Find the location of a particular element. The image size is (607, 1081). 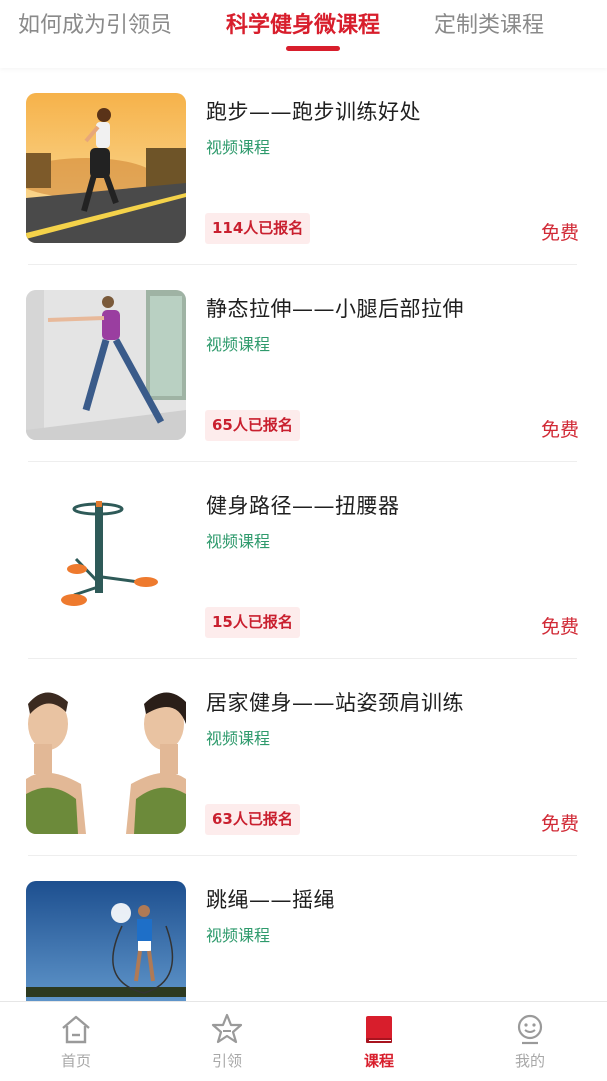

profile-icon is located at coordinates (530, 1029).